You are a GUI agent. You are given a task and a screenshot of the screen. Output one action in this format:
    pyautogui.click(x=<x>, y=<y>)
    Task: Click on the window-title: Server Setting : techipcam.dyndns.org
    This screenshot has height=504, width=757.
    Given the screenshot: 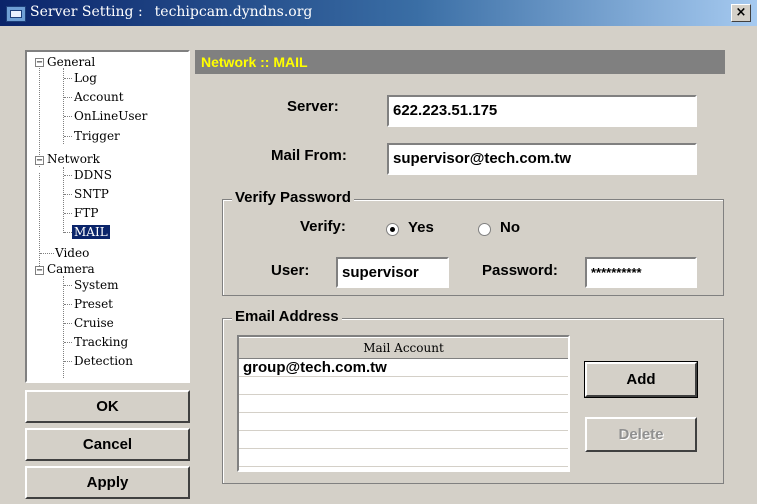 What is the action you would take?
    pyautogui.click(x=171, y=12)
    